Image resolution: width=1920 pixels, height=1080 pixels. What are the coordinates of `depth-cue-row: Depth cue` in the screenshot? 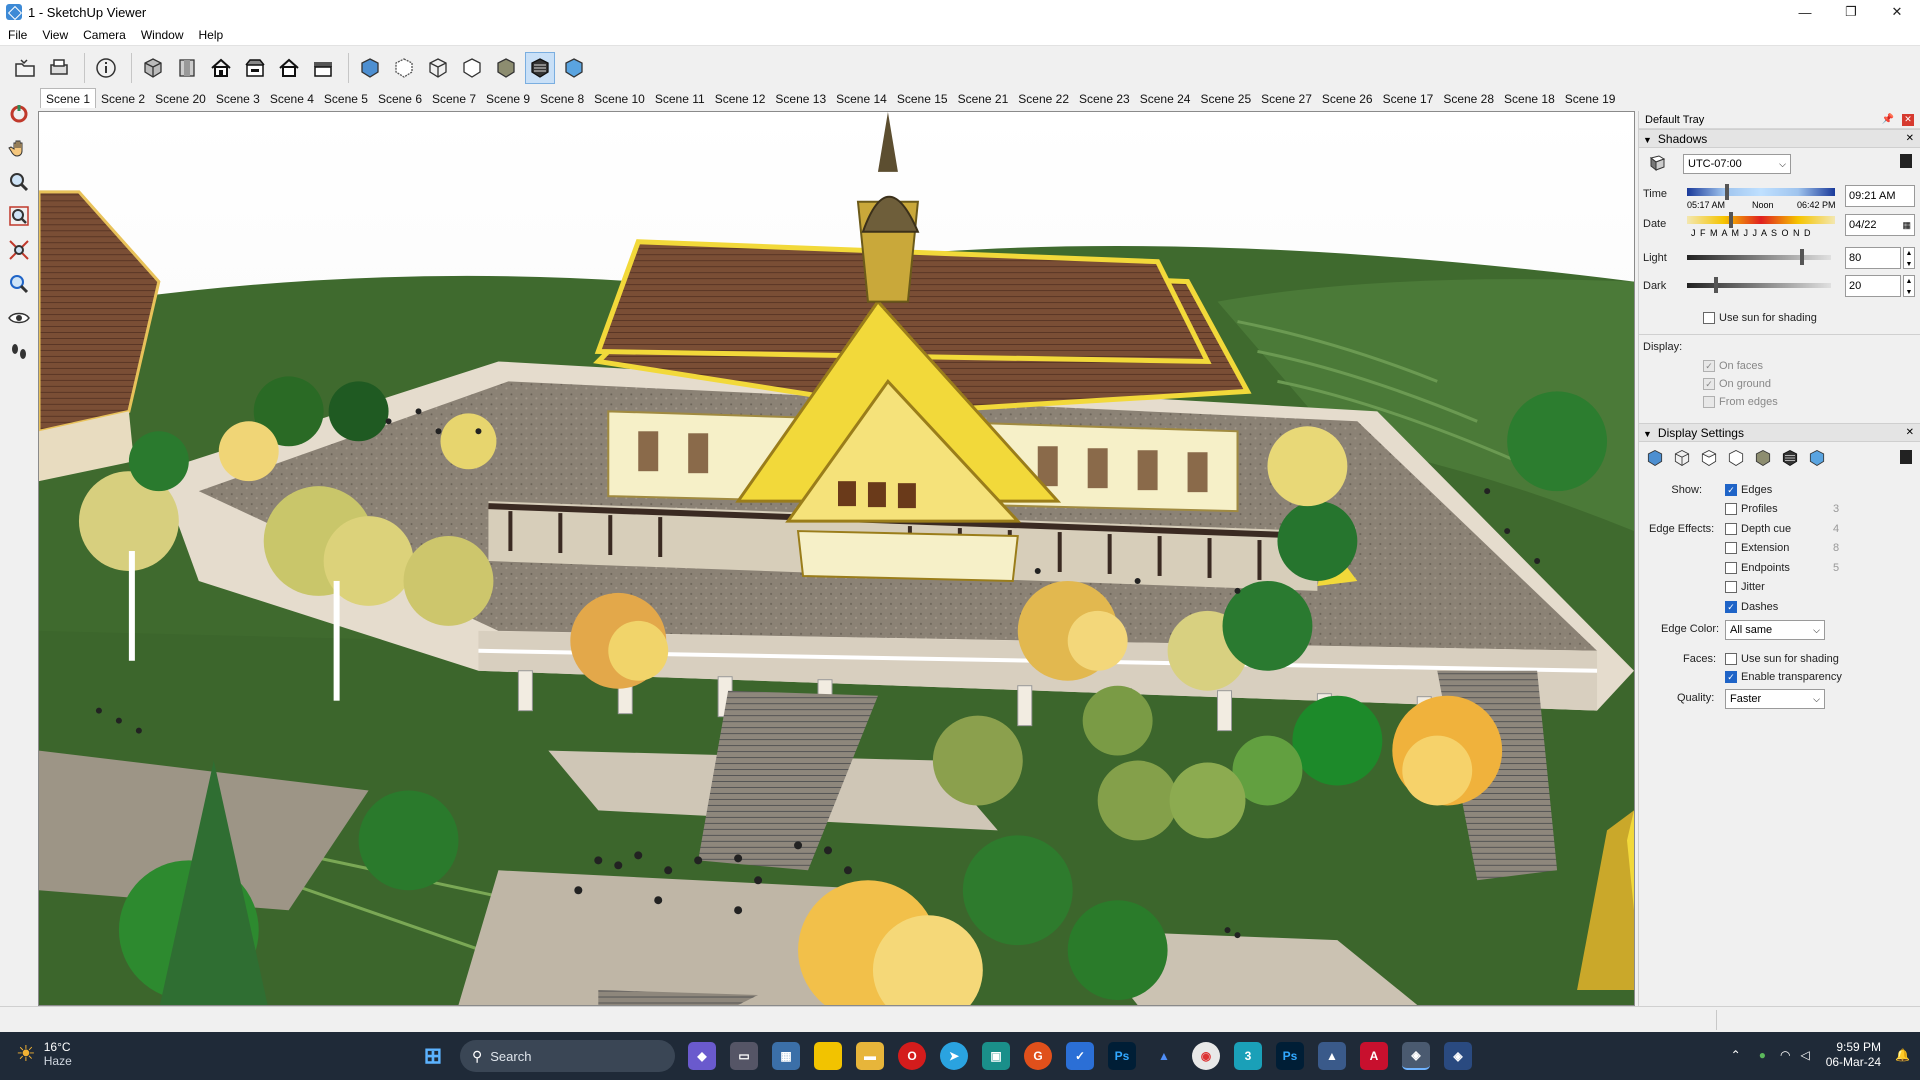 It's located at (1758, 529).